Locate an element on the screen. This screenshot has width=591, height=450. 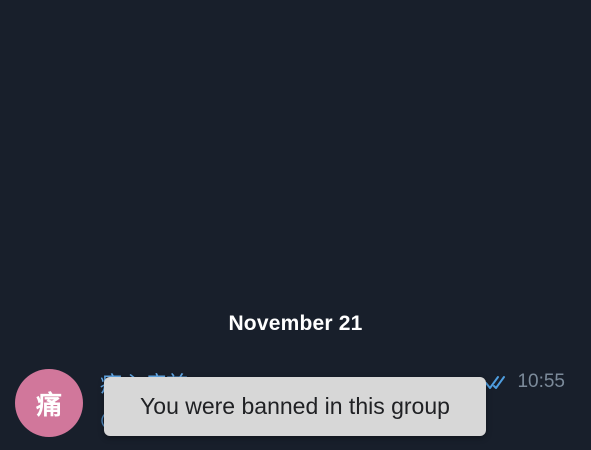
avatar: 痛 is located at coordinates (49, 403).